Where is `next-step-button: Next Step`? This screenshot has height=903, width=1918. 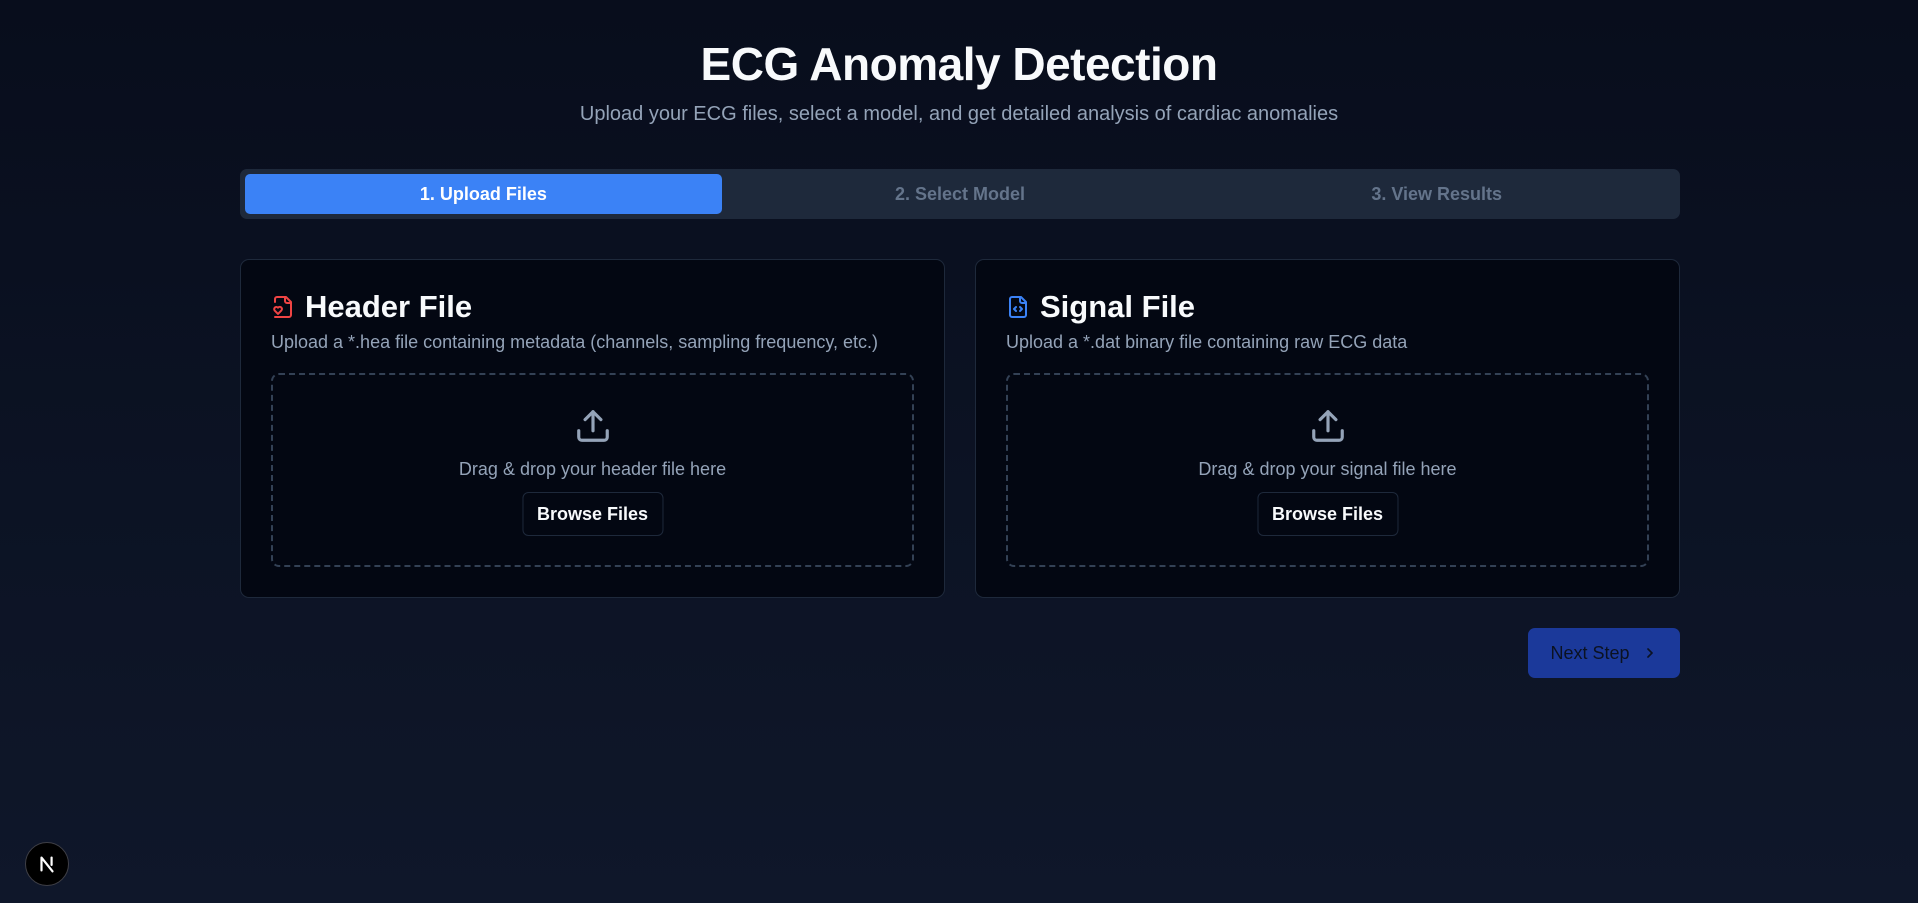
next-step-button: Next Step is located at coordinates (1604, 653).